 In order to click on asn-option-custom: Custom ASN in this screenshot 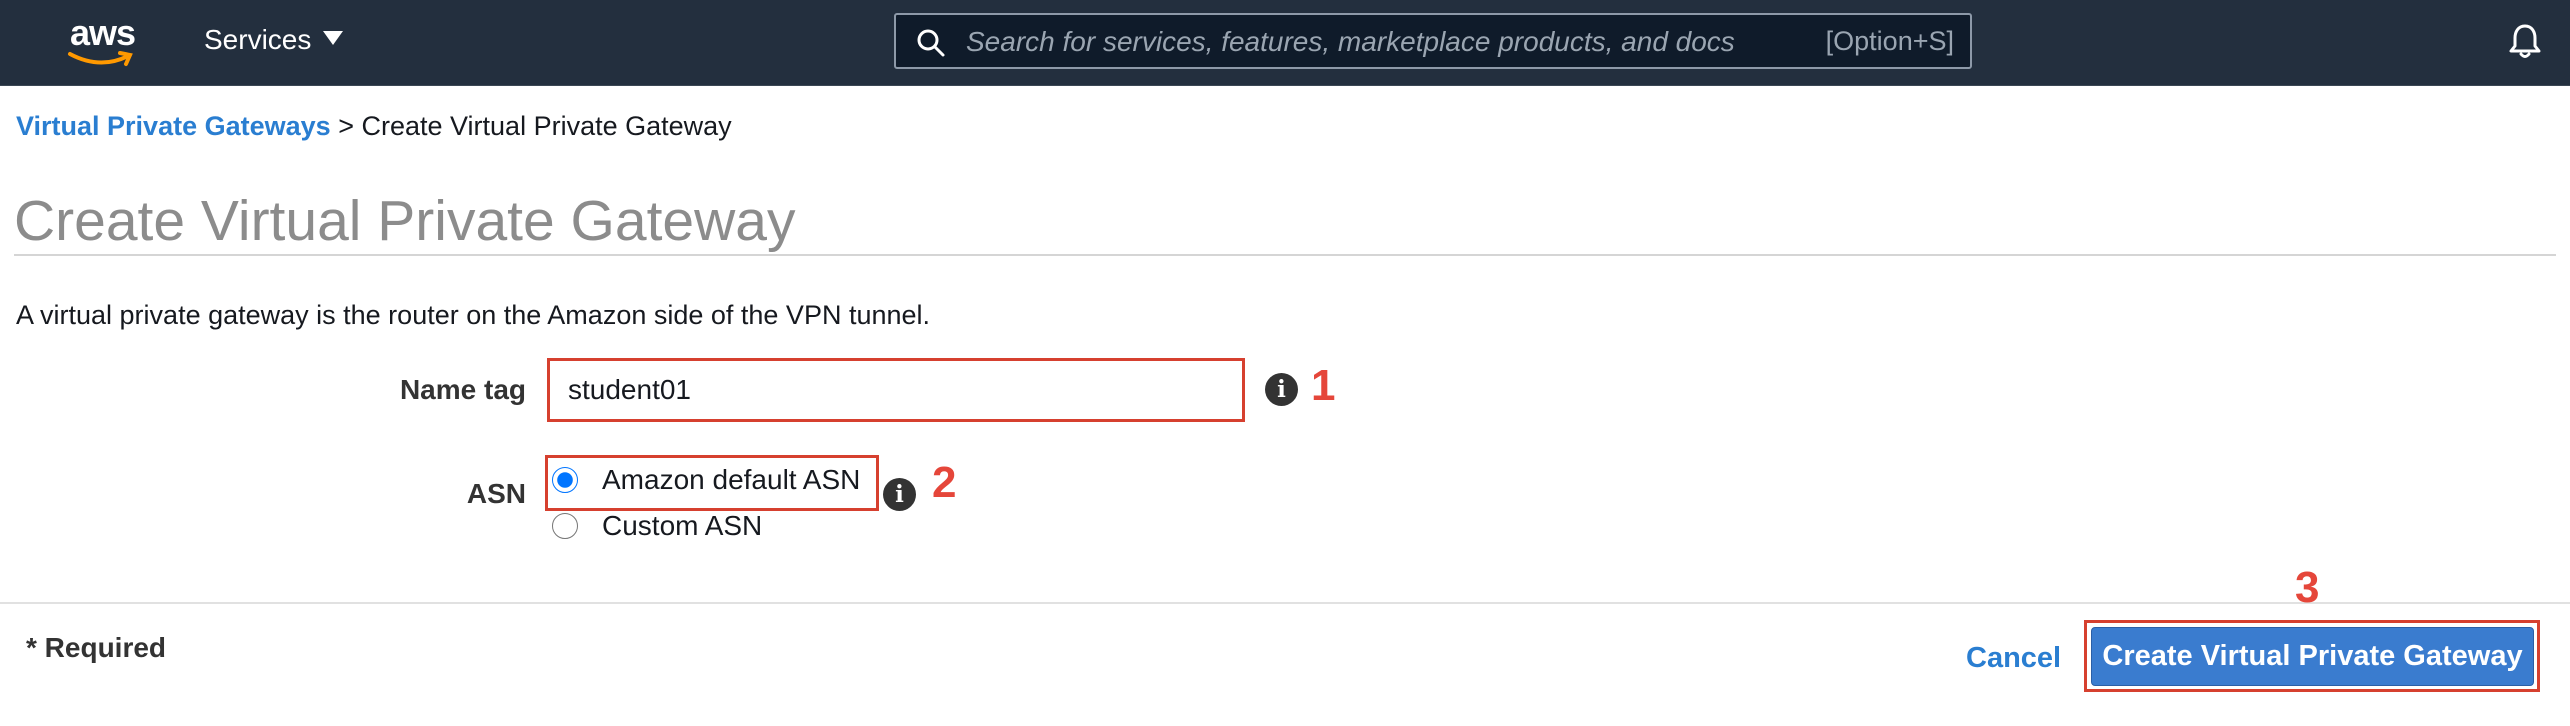, I will do `click(657, 526)`.